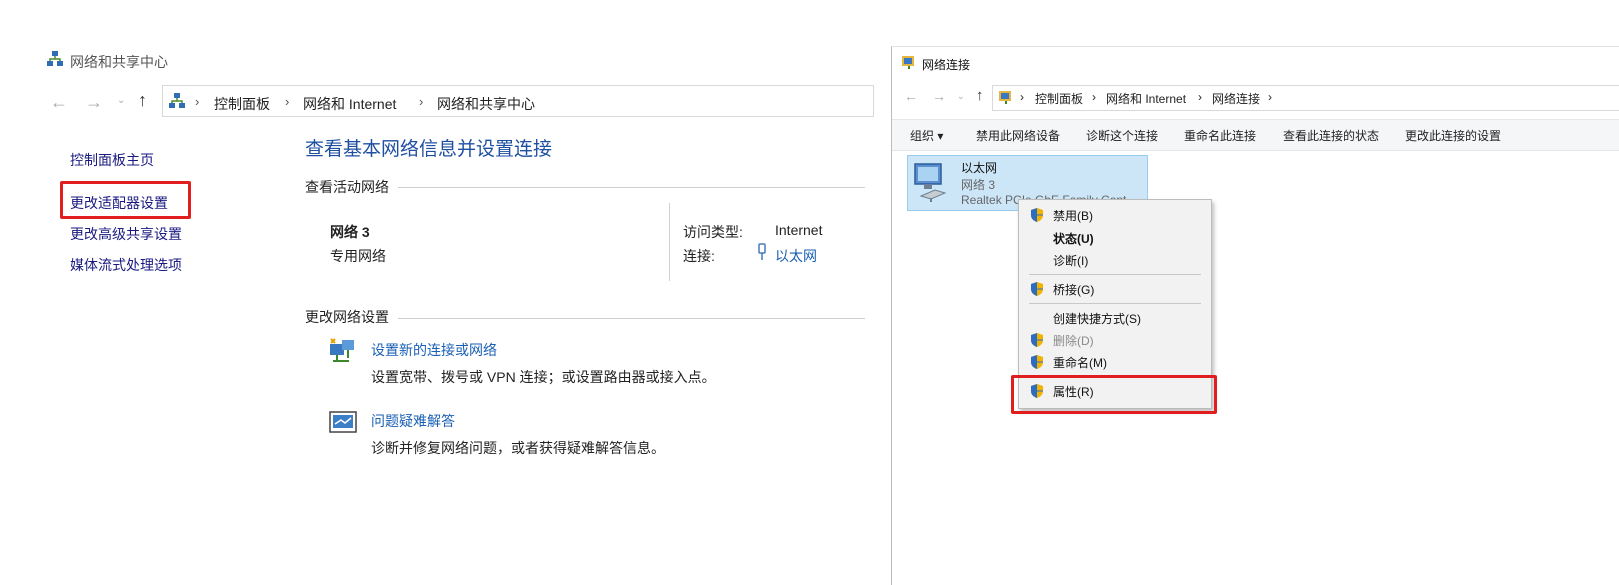 This screenshot has height=585, width=1619. Describe the element at coordinates (1074, 290) in the screenshot. I see `menu-item-label: 桥接(G)` at that location.